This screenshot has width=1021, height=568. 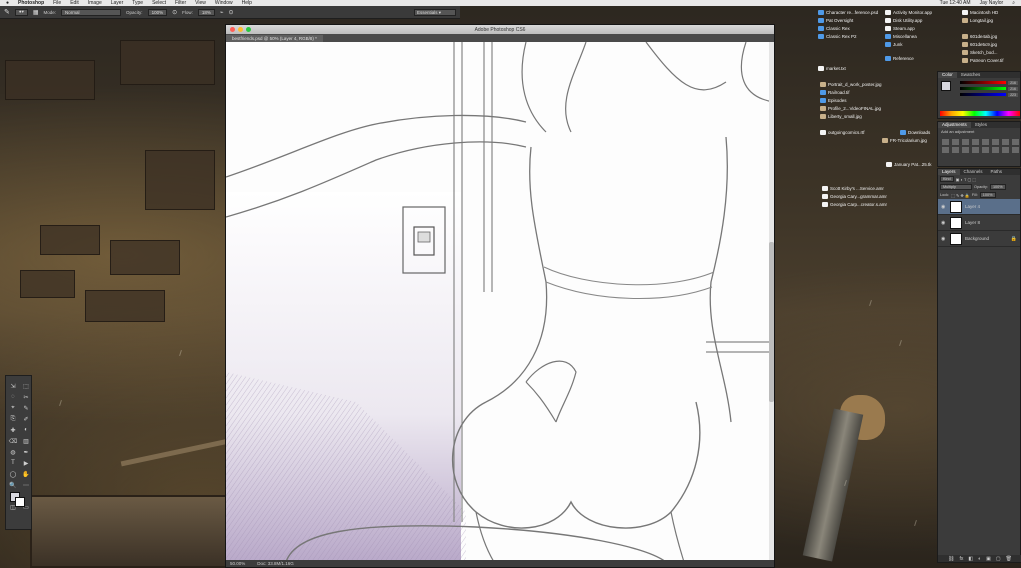 I want to click on mode-select: Normal, so click(x=91, y=12).